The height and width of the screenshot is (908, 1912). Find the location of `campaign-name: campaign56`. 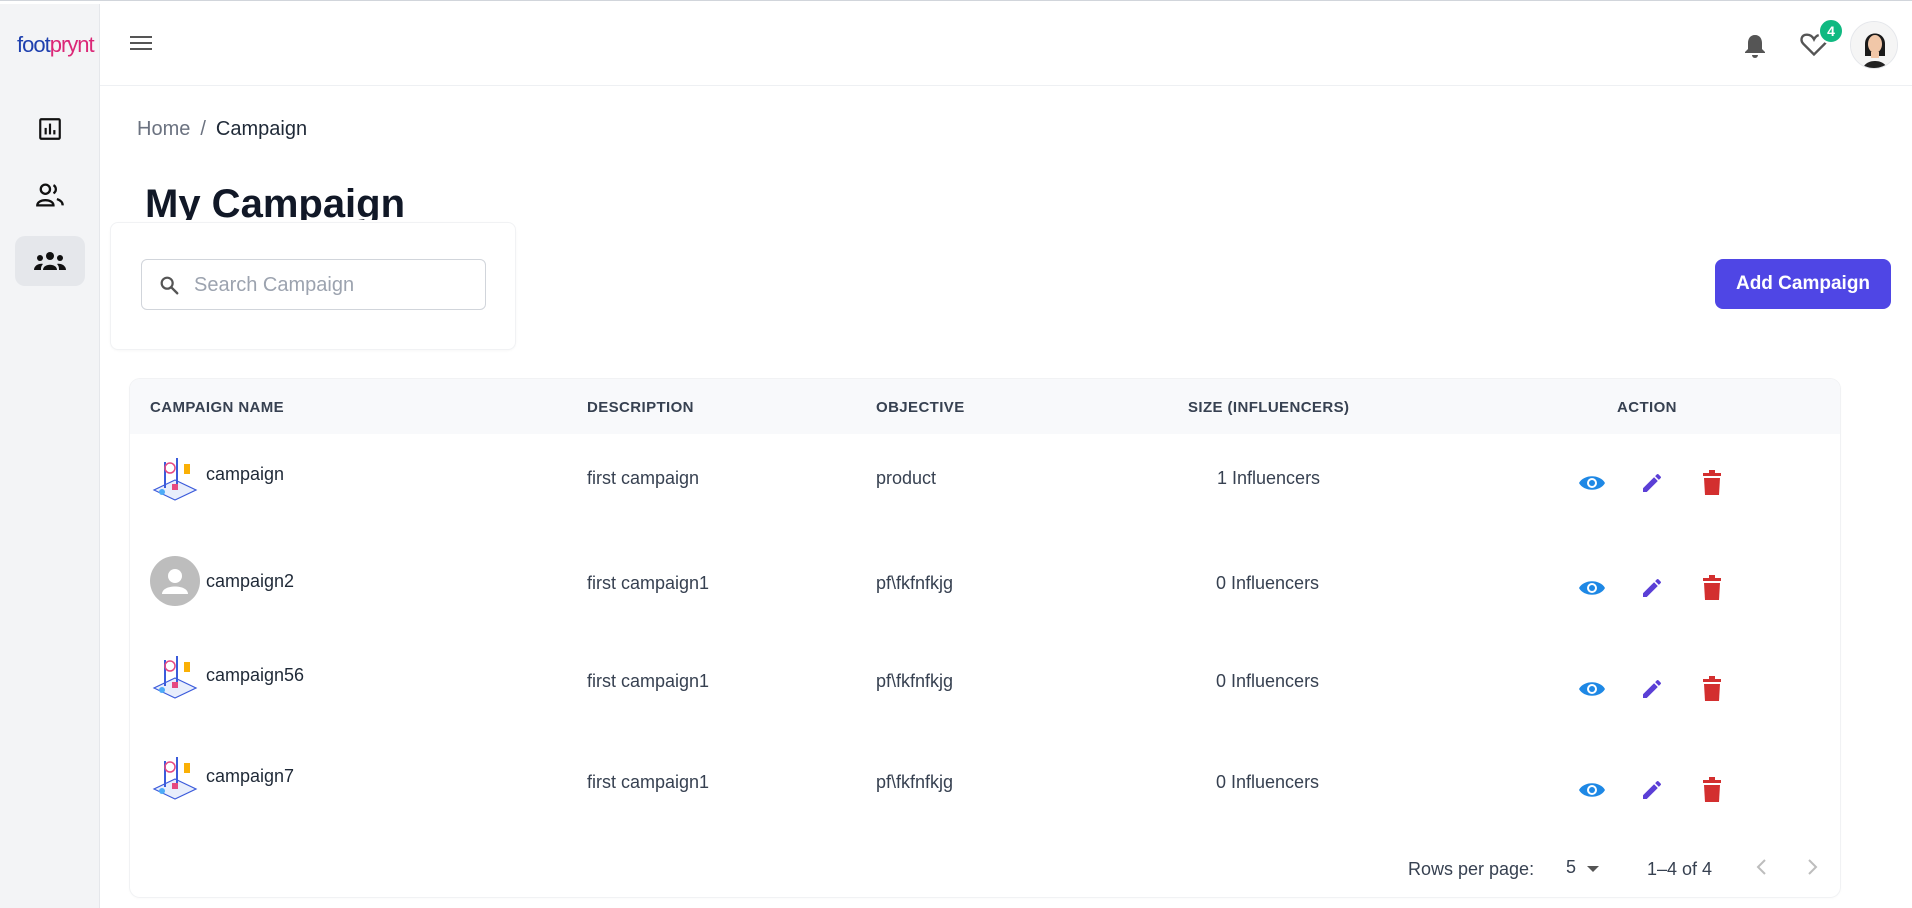

campaign-name: campaign56 is located at coordinates (255, 675).